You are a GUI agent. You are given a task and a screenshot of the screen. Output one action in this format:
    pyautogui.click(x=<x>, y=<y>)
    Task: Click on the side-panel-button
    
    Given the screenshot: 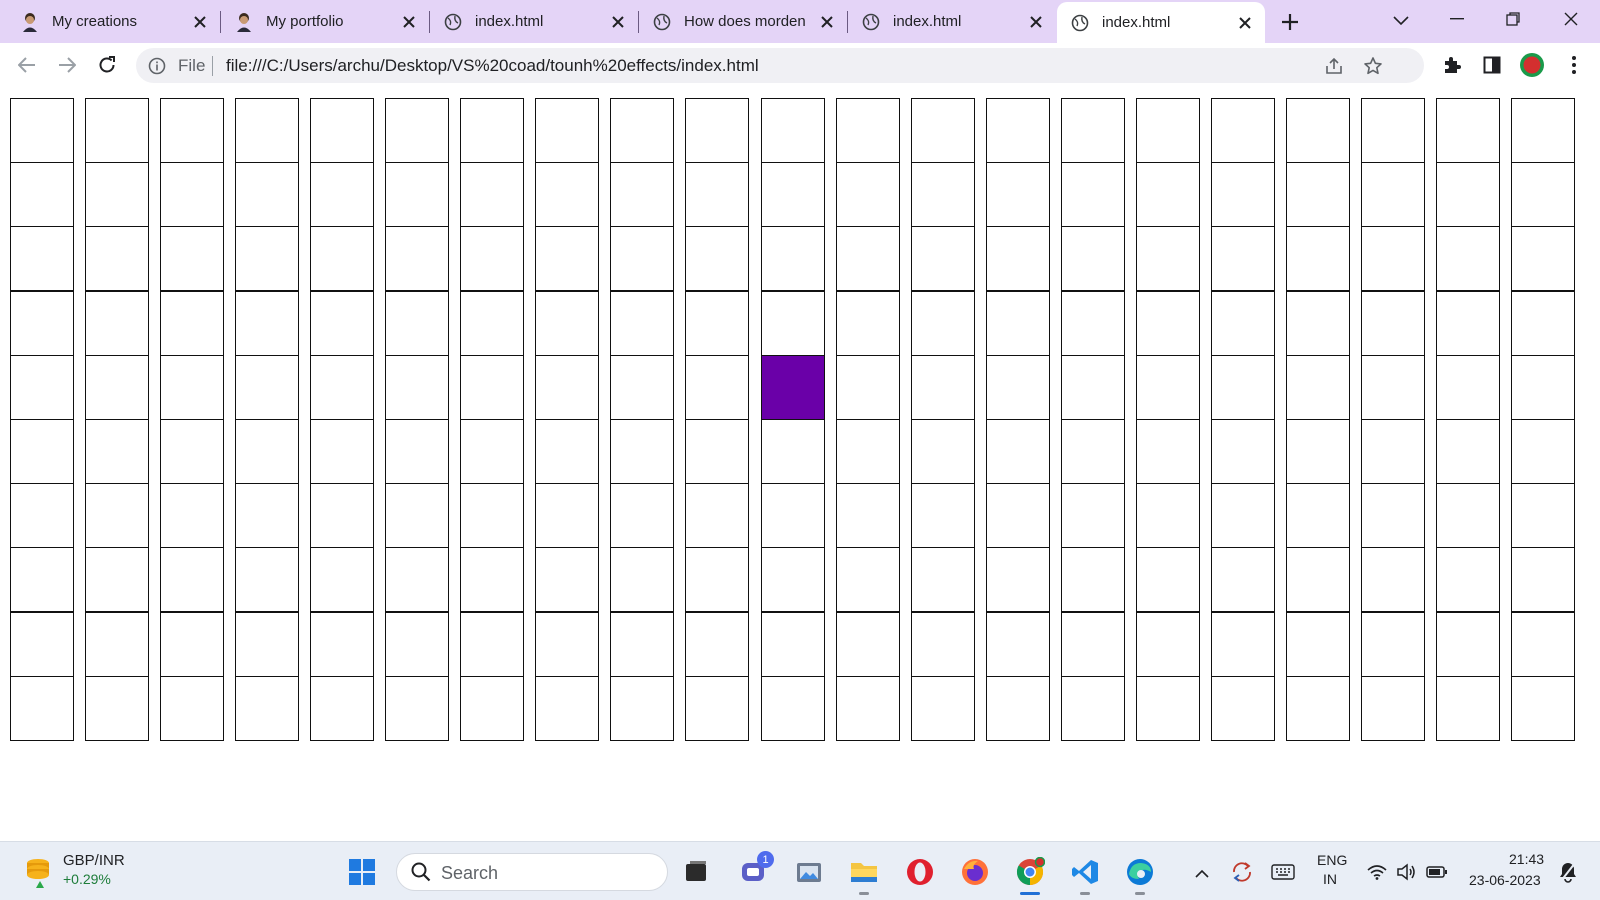 What is the action you would take?
    pyautogui.click(x=1492, y=65)
    